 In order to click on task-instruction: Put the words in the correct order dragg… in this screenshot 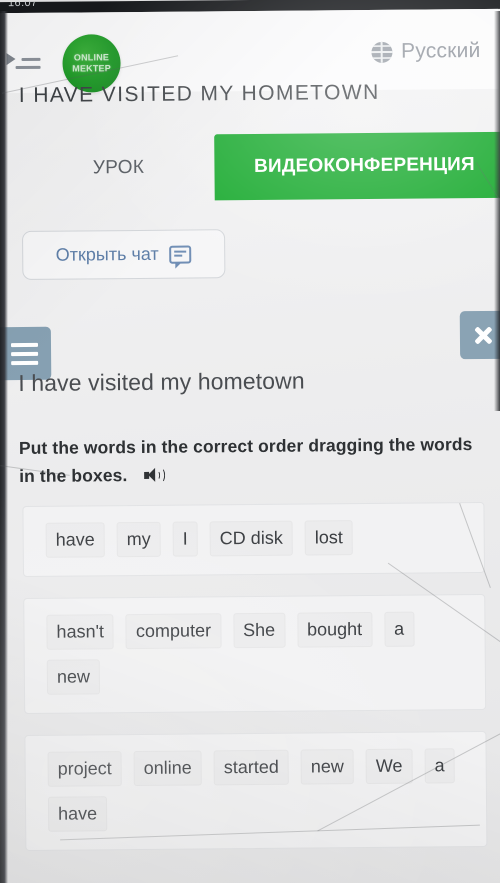, I will do `click(249, 460)`.